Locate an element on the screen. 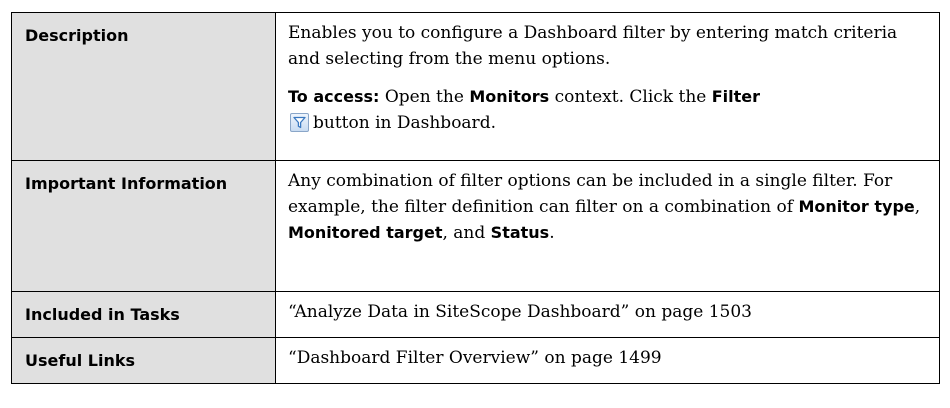  access-text-2: context. Click the is located at coordinates (630, 97).